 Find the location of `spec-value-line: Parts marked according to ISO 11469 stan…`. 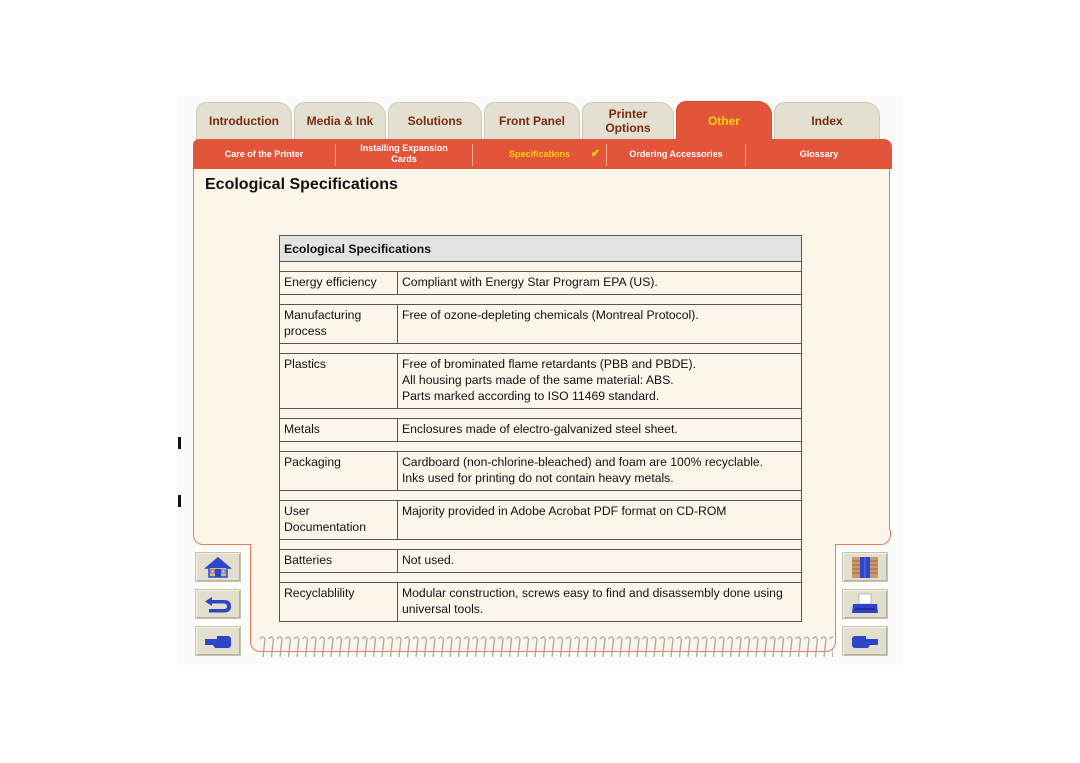

spec-value-line: Parts marked according to ISO 11469 stan… is located at coordinates (531, 396).